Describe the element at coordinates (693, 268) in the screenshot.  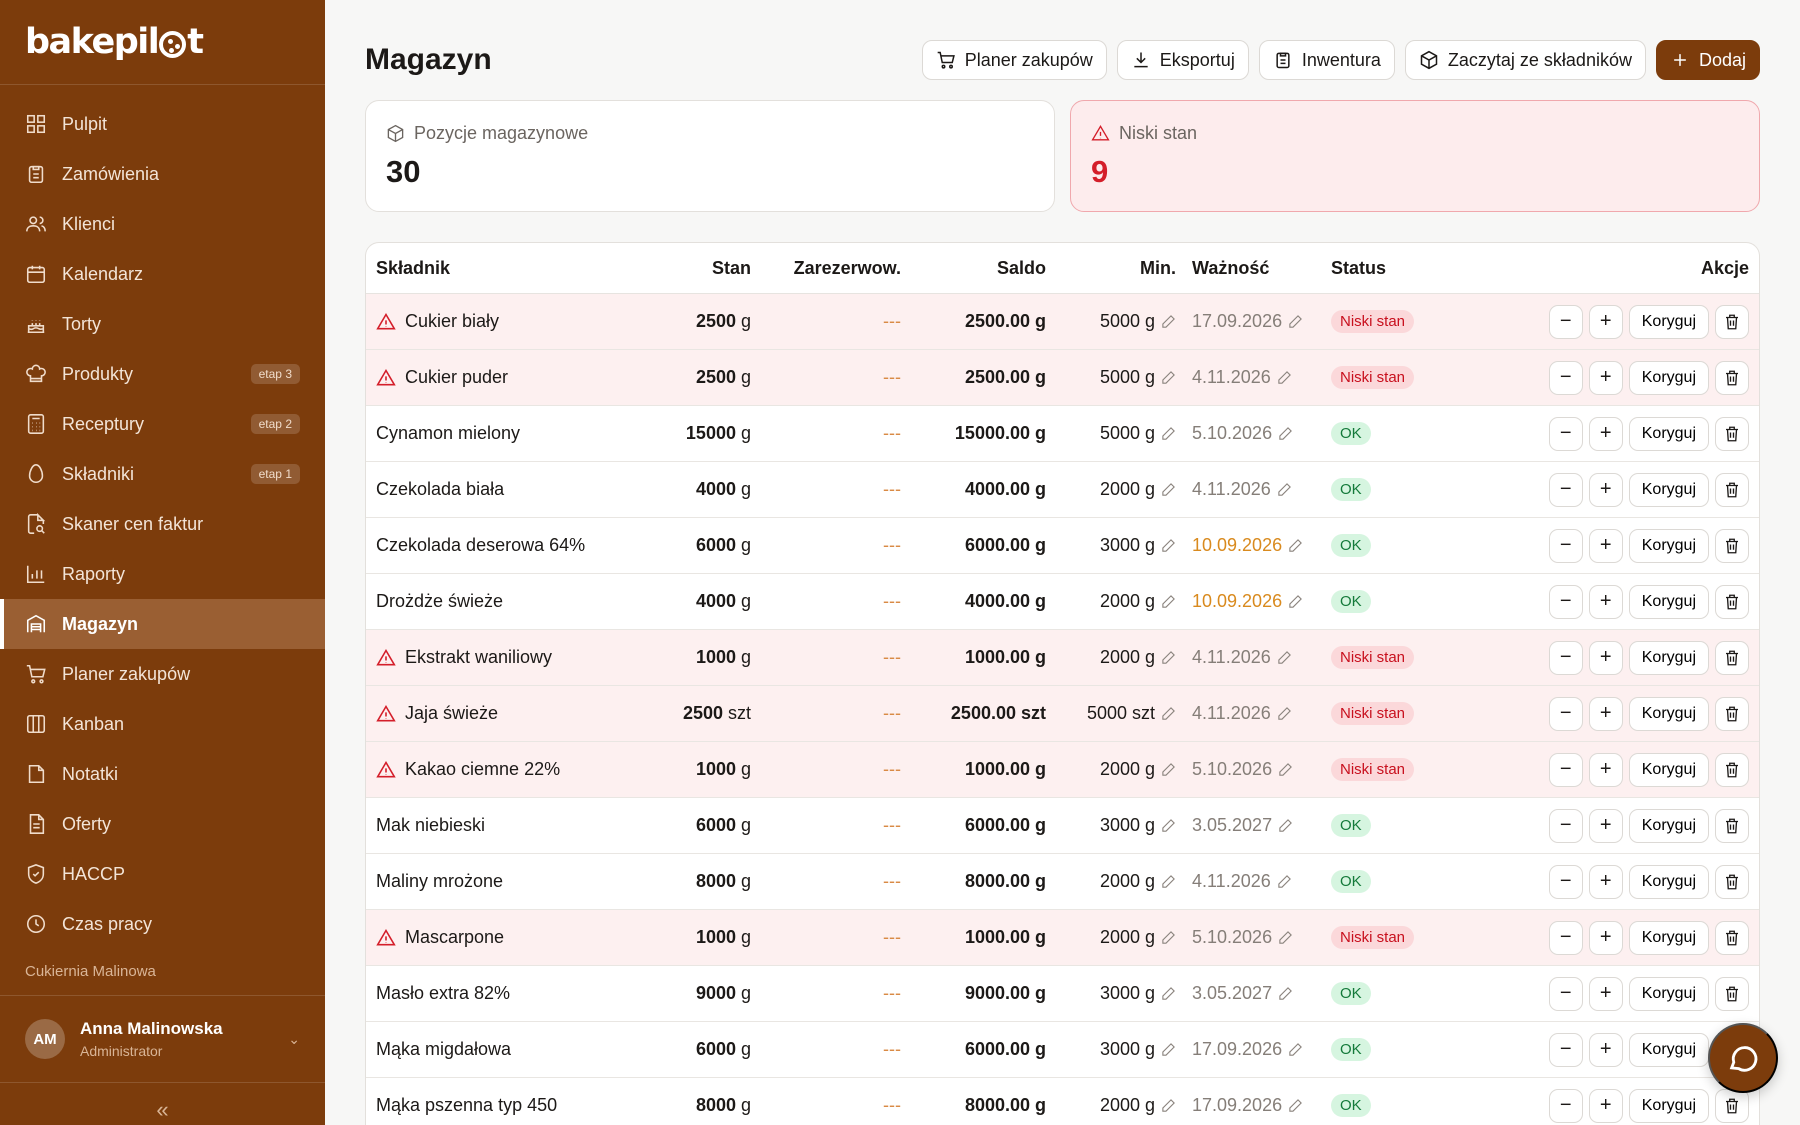
I see `column-header-stock: Stan` at that location.